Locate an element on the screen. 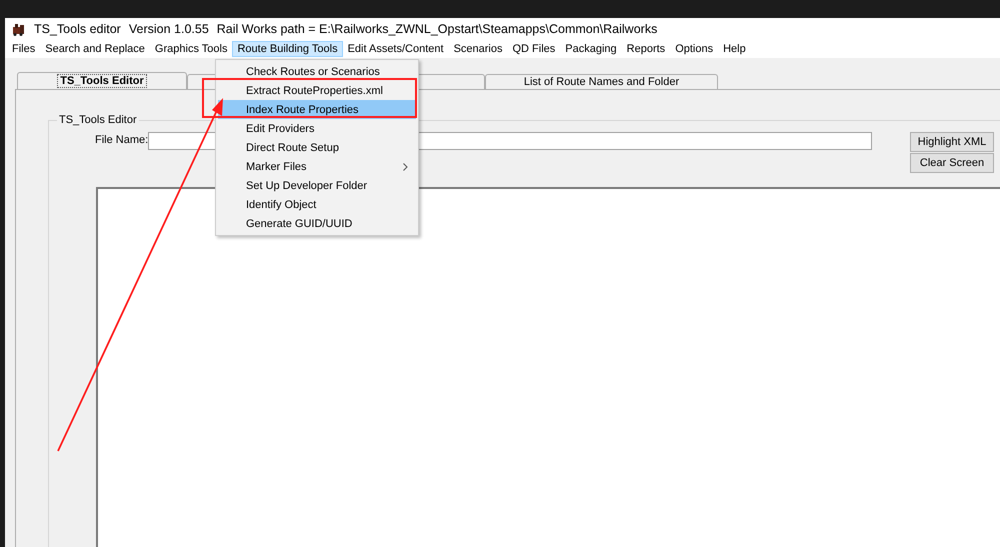 The image size is (1000, 547). menu-item: Marker Files is located at coordinates (317, 166).